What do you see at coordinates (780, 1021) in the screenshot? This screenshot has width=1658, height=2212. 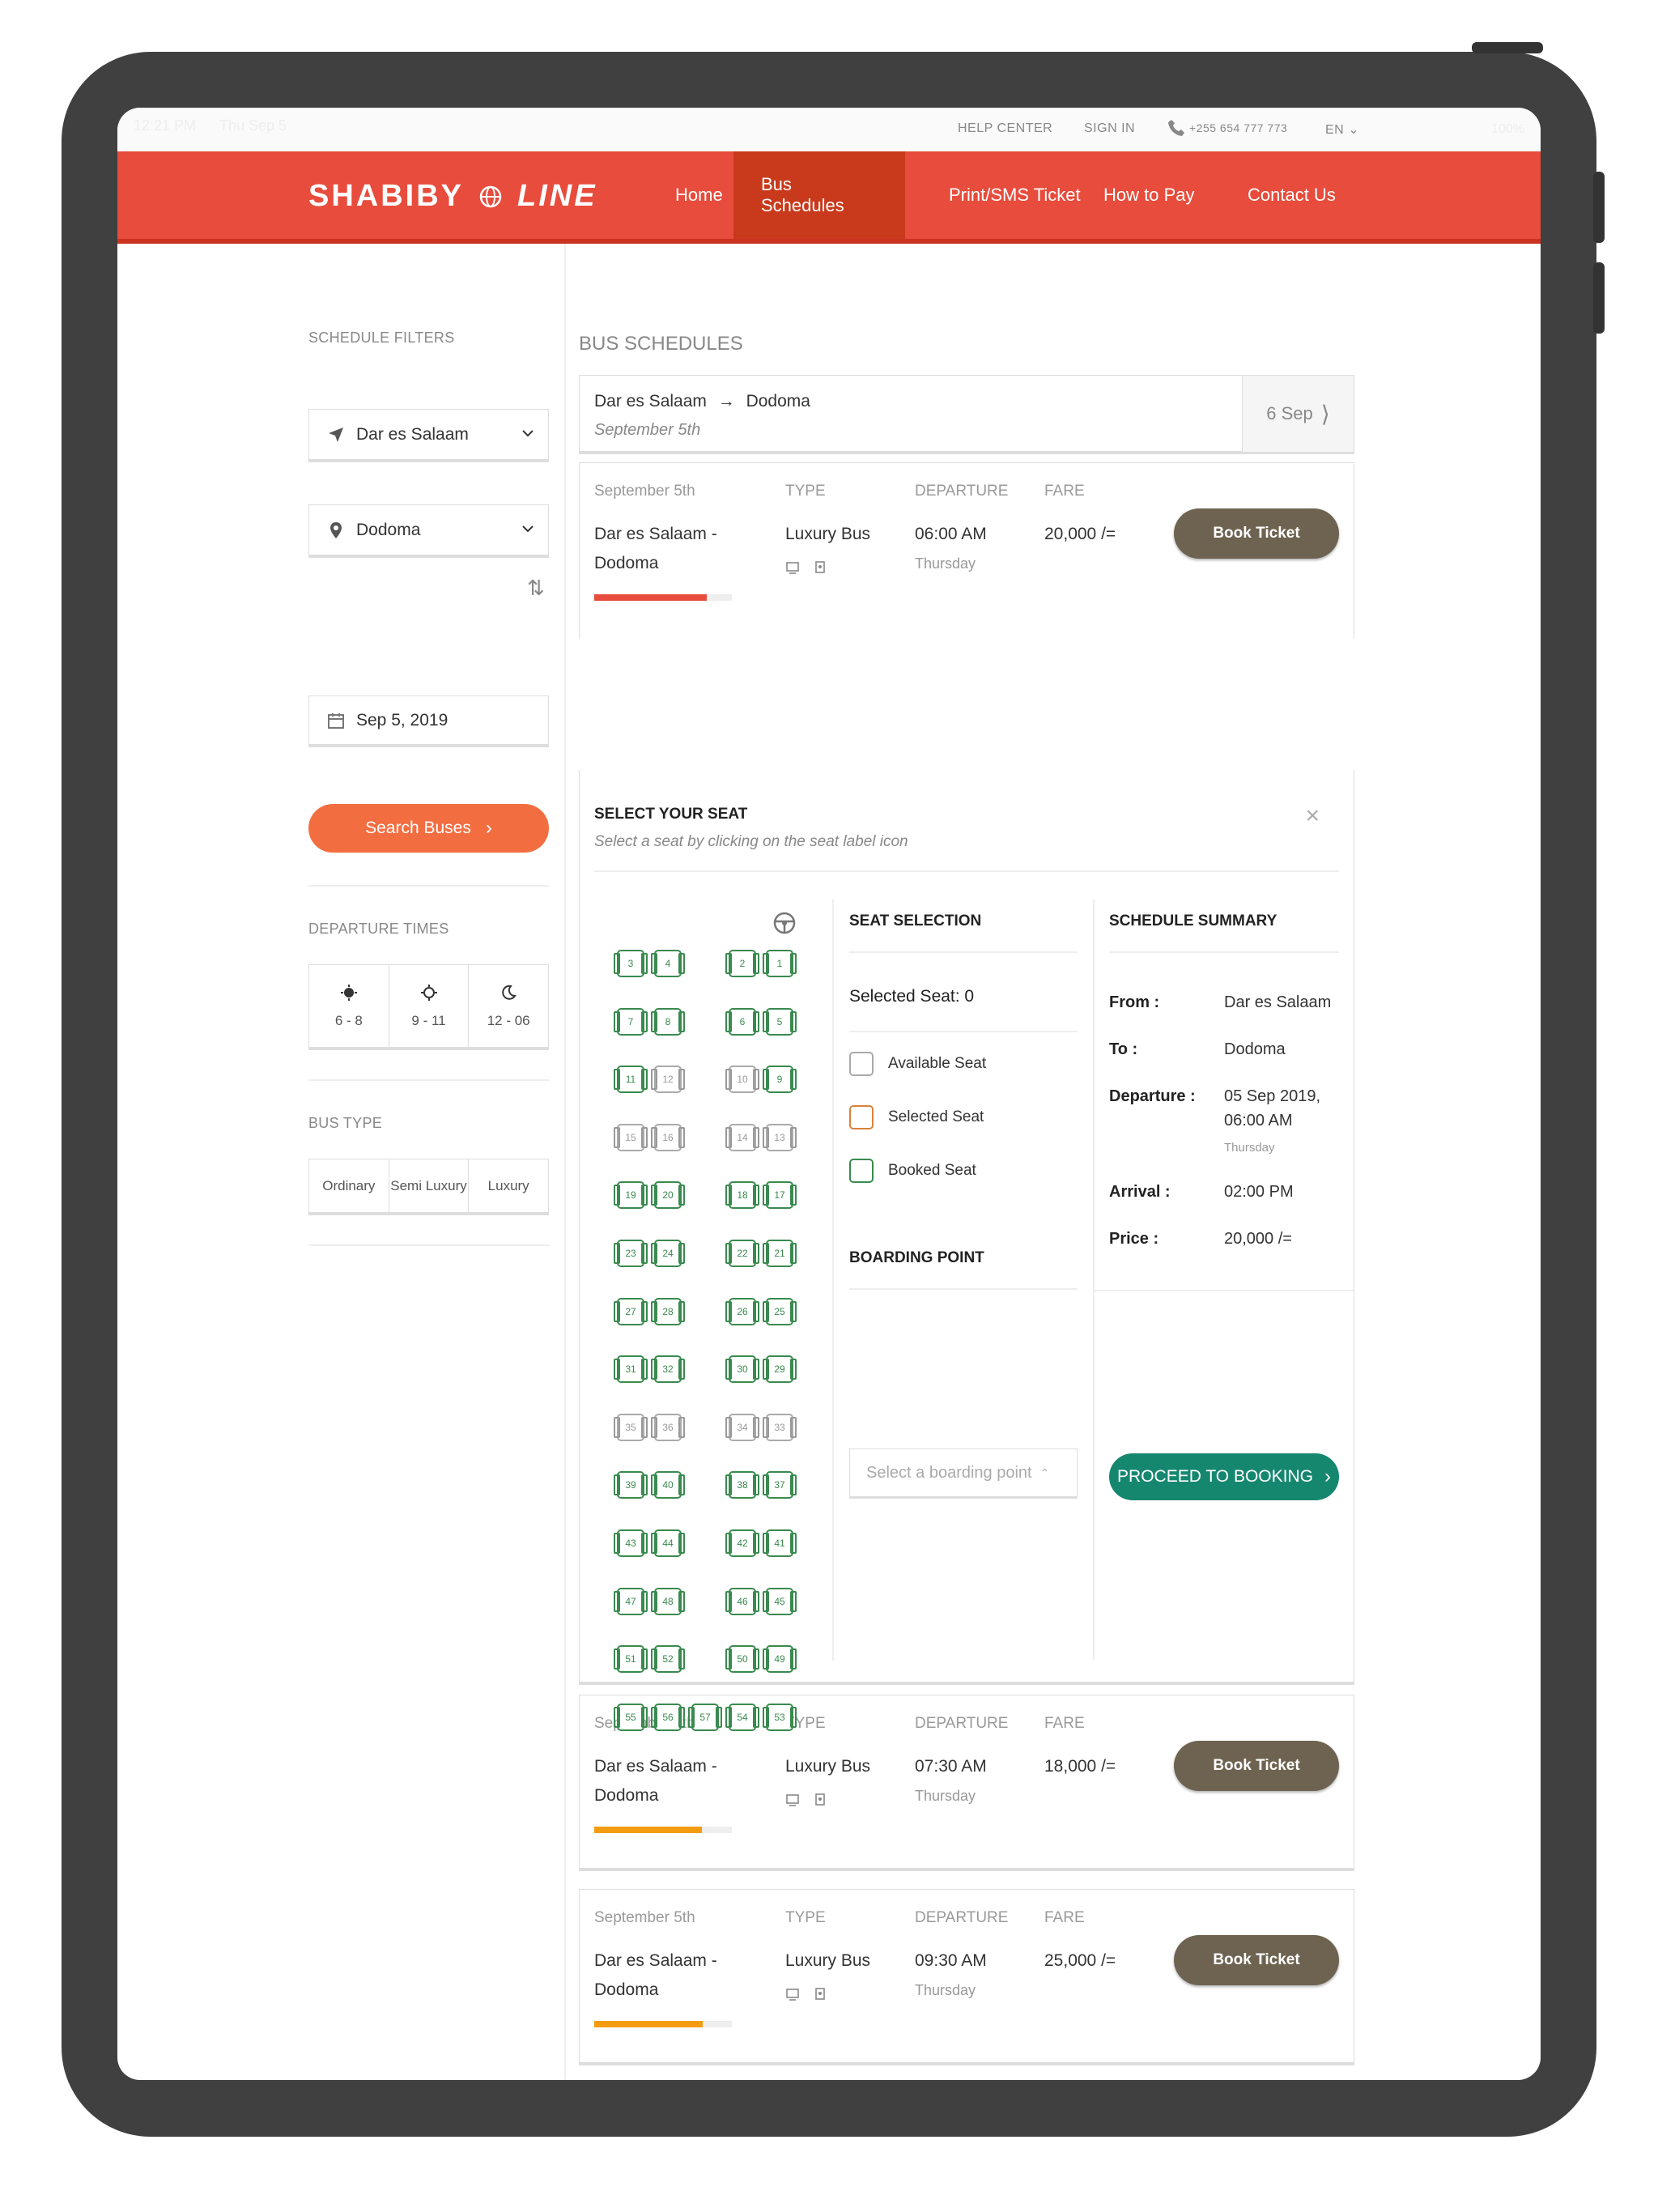 I see `seat-5: 5` at bounding box center [780, 1021].